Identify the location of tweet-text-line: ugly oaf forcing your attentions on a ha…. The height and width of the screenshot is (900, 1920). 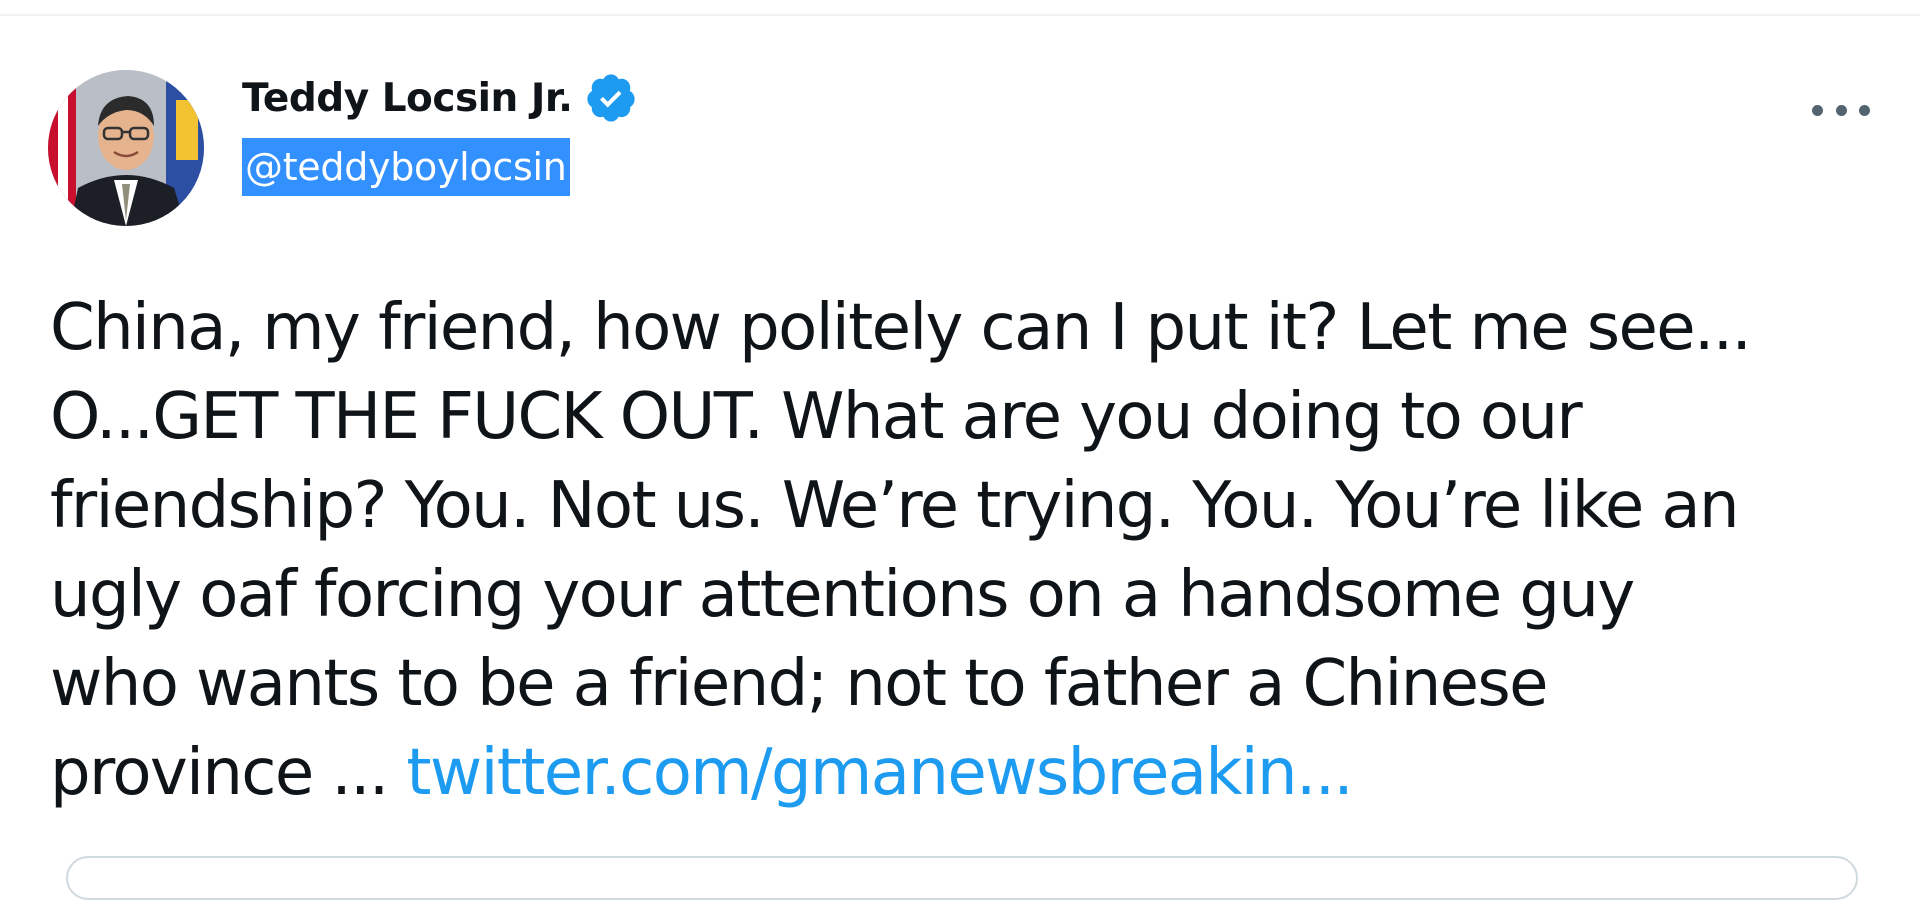
(842, 595).